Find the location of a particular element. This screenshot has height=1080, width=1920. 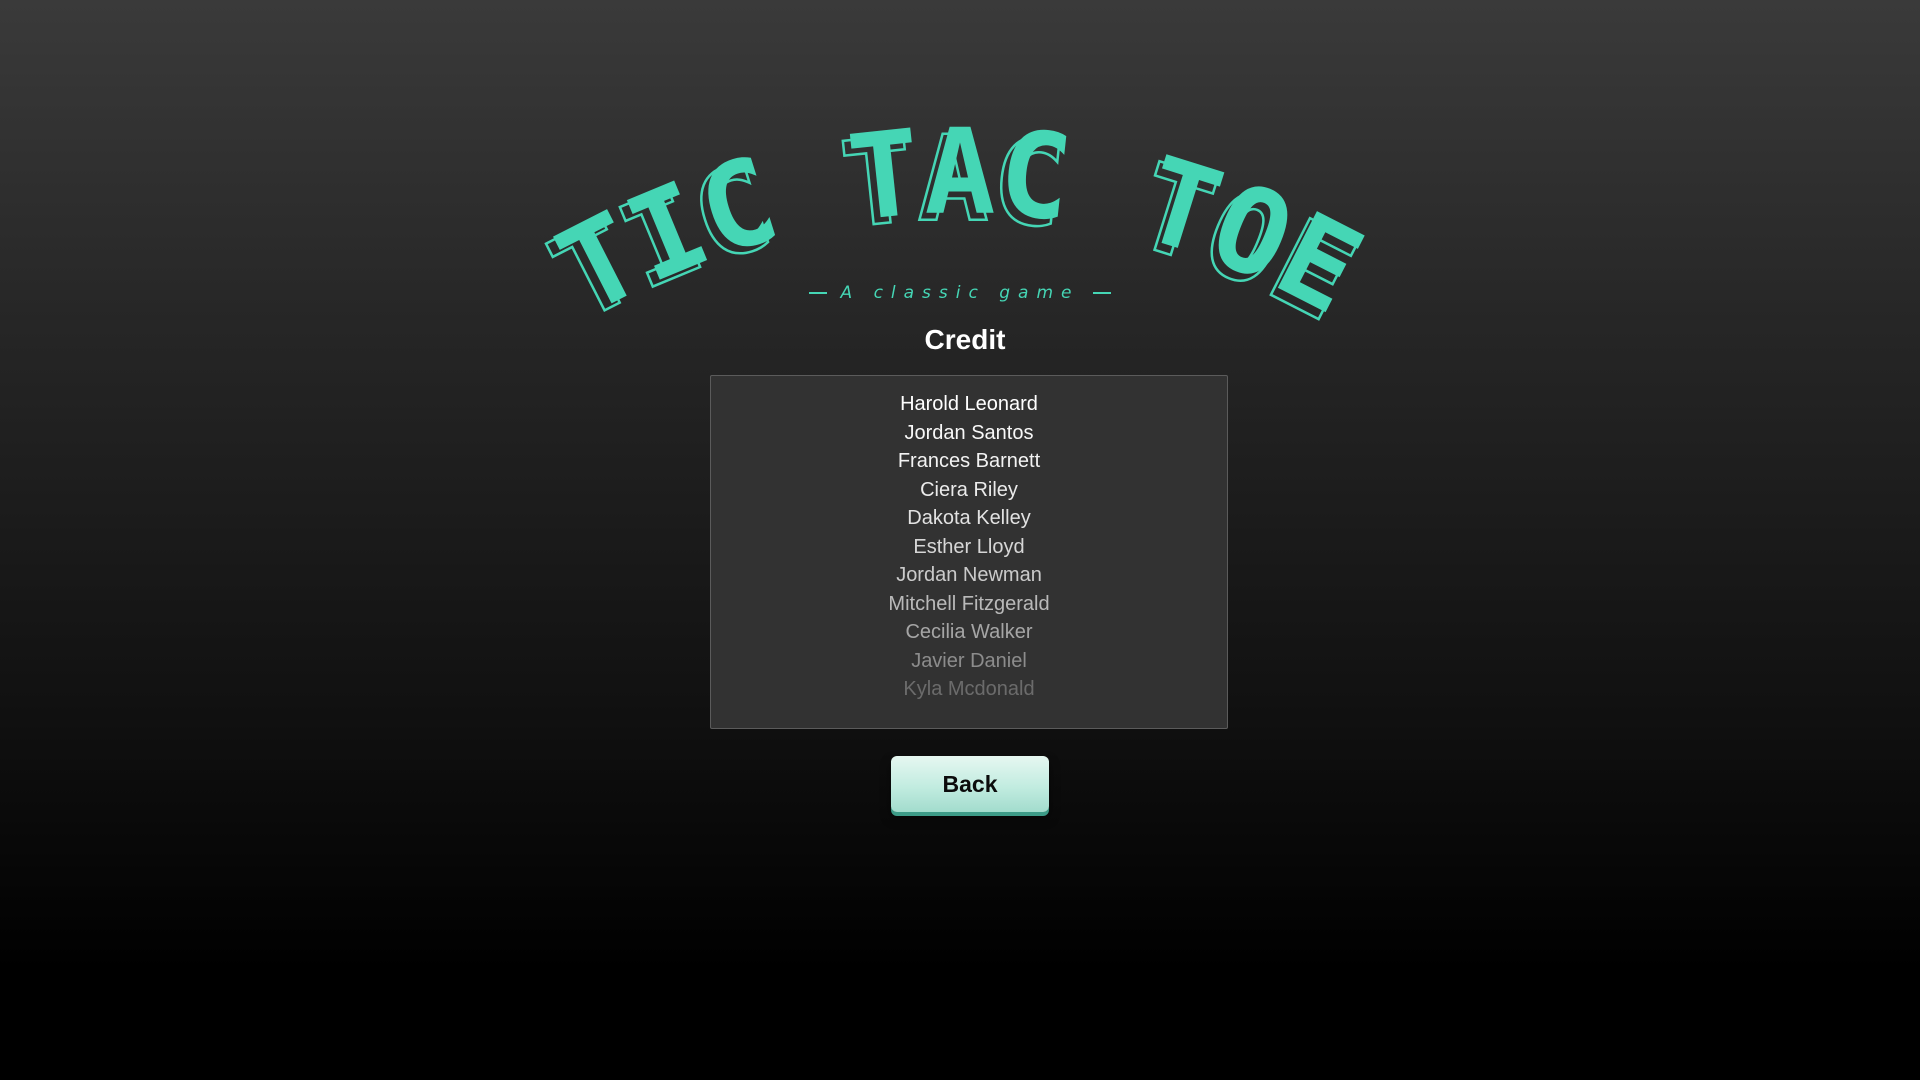

logo-subtitle-row: A classic game is located at coordinates (960, 293).